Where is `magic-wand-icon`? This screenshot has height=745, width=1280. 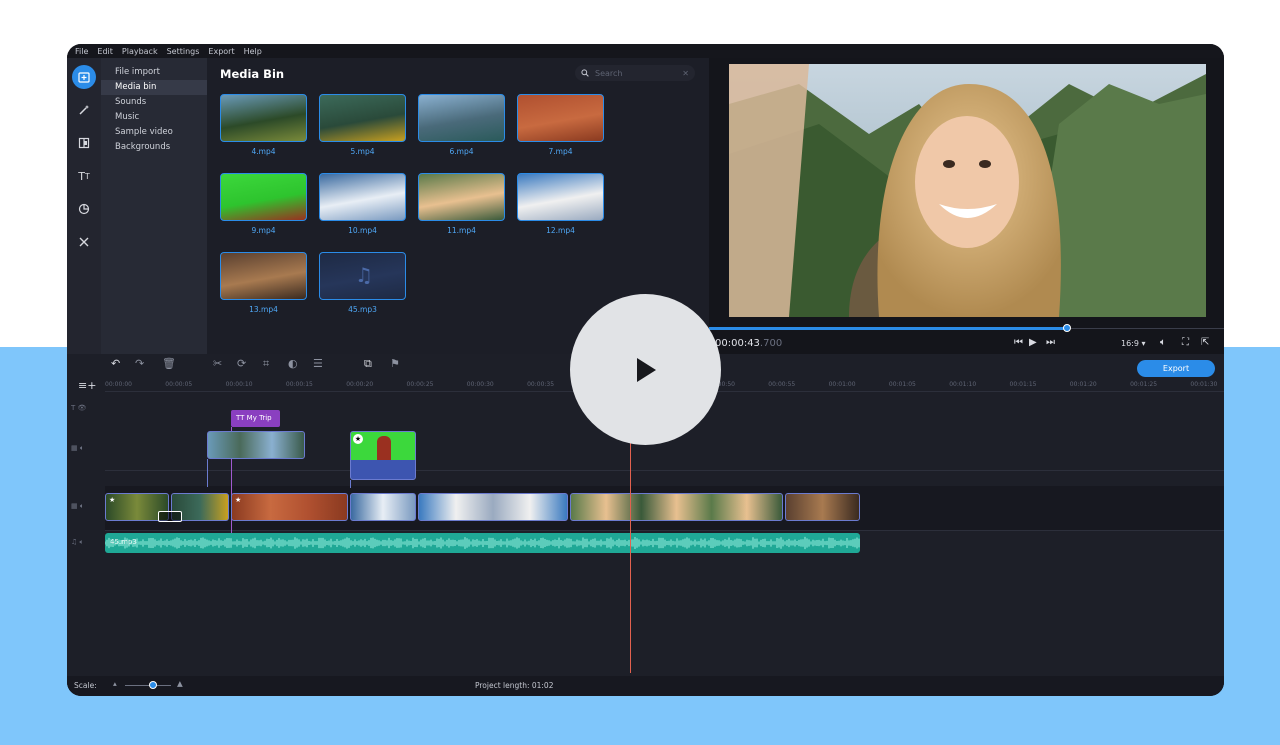 magic-wand-icon is located at coordinates (84, 110).